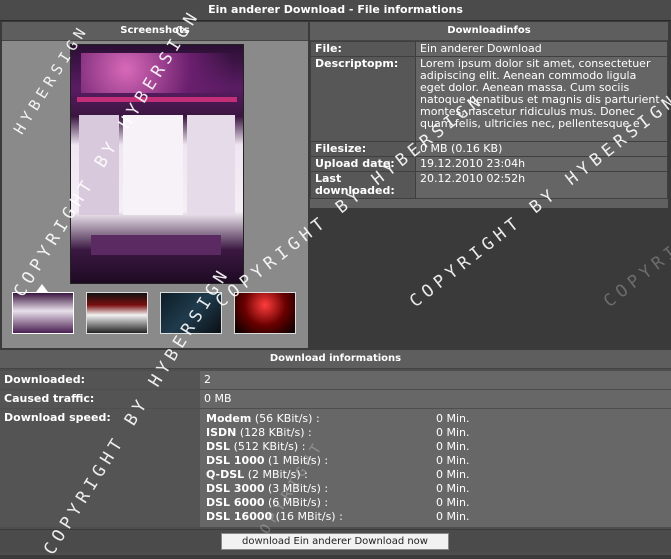  Describe the element at coordinates (221, 432) in the screenshot. I see `speed-name: ISDN` at that location.